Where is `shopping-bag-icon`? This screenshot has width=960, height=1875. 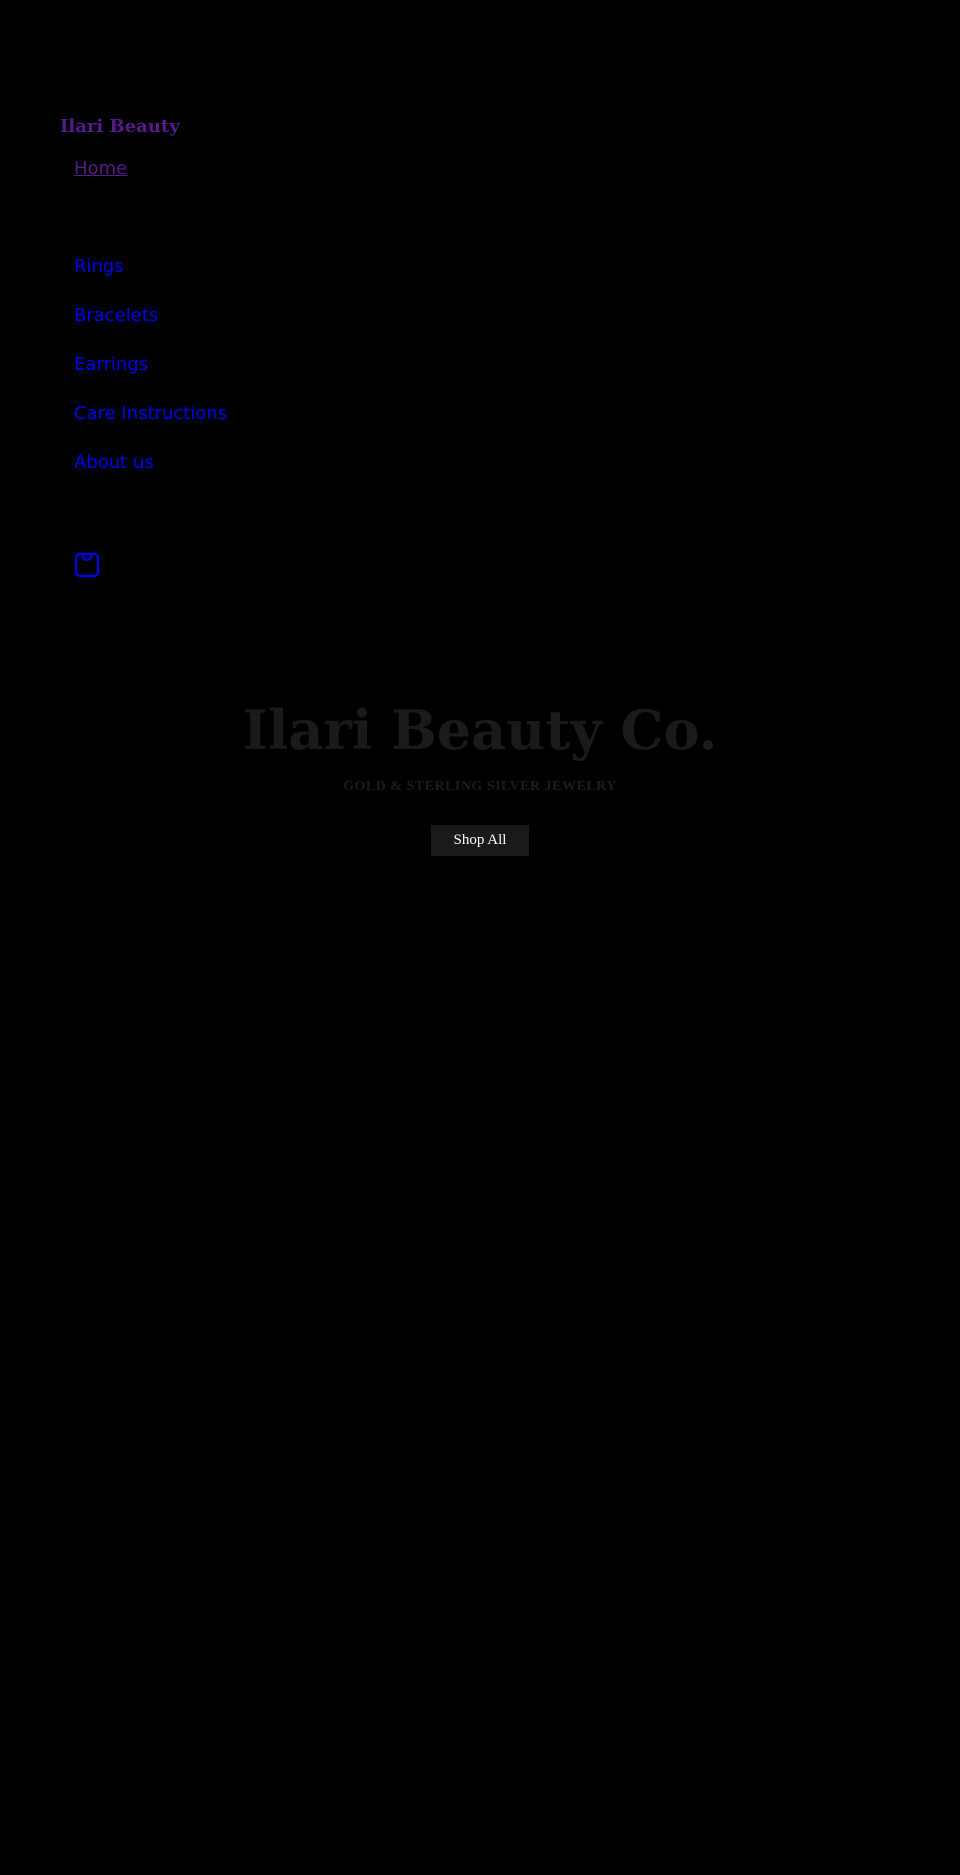 shopping-bag-icon is located at coordinates (87, 565).